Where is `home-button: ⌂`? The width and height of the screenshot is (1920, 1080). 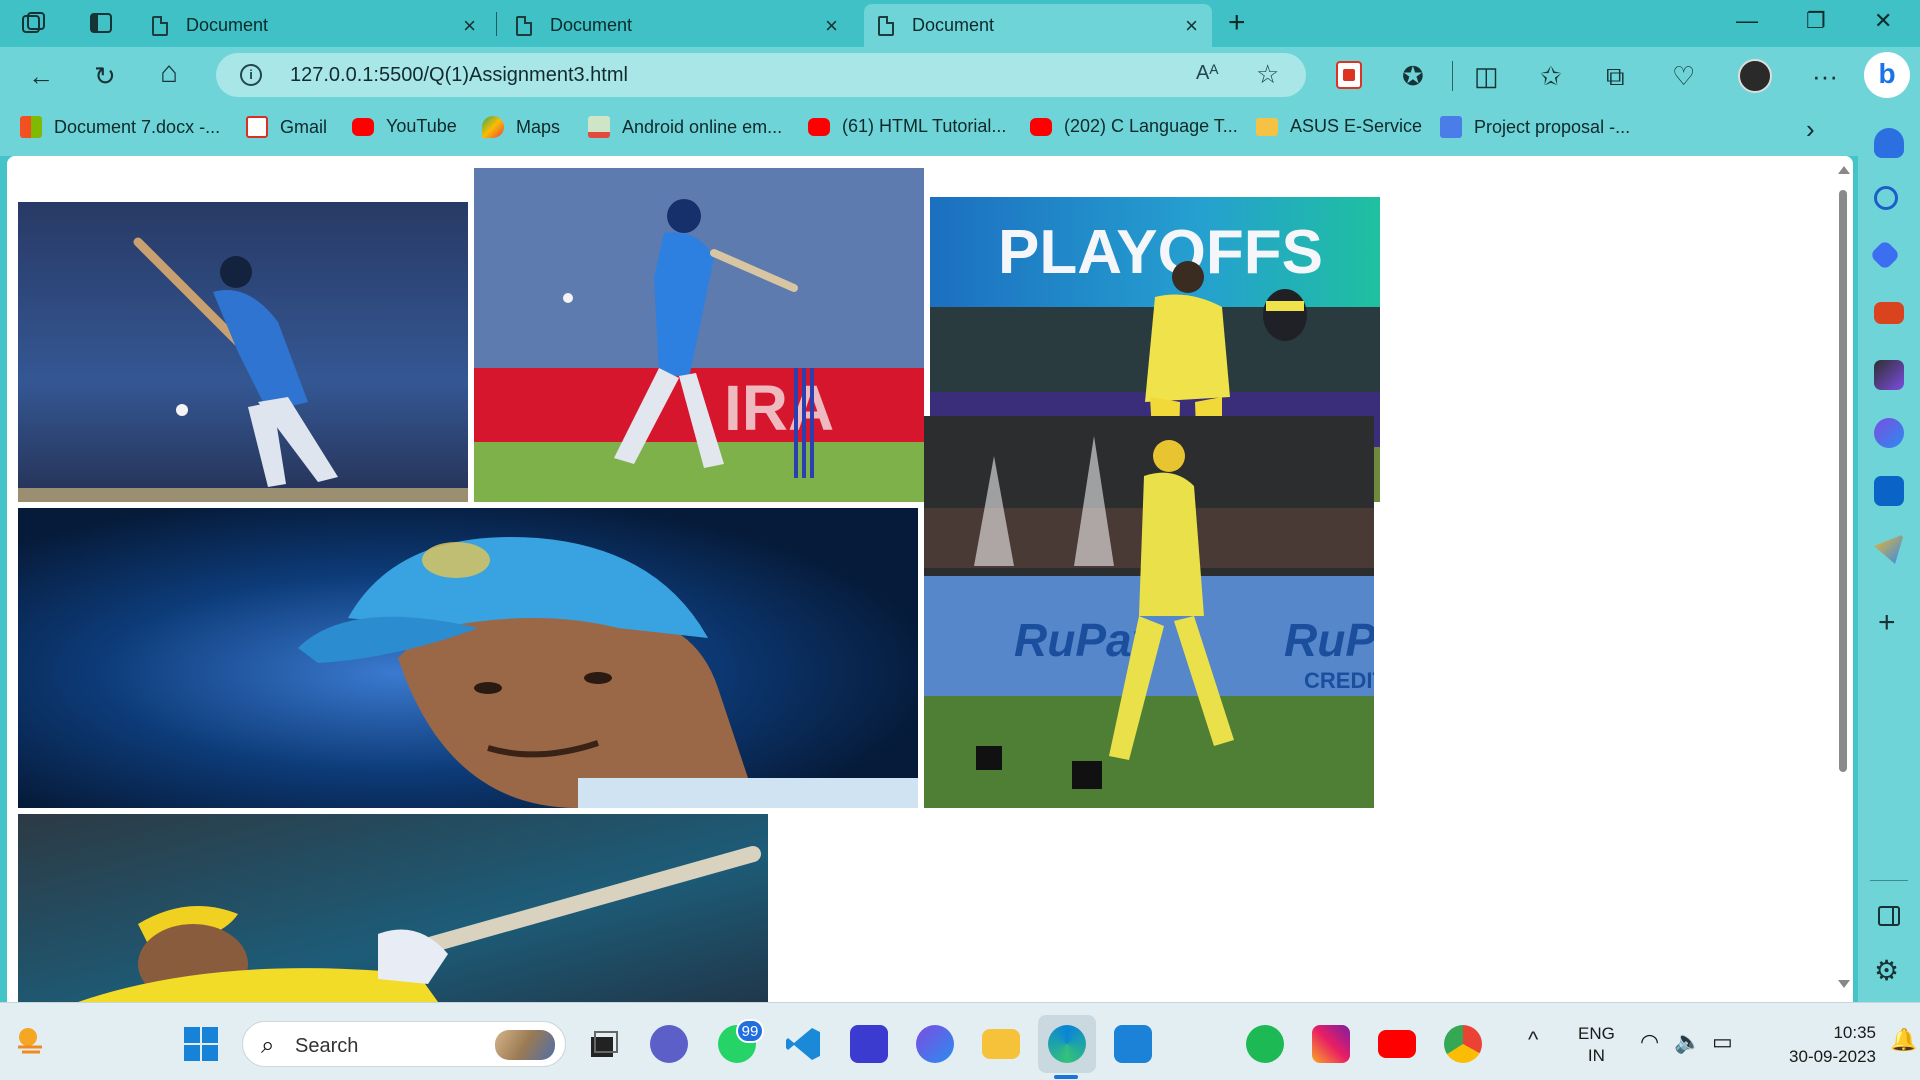
home-button: ⌂ is located at coordinates (169, 73).